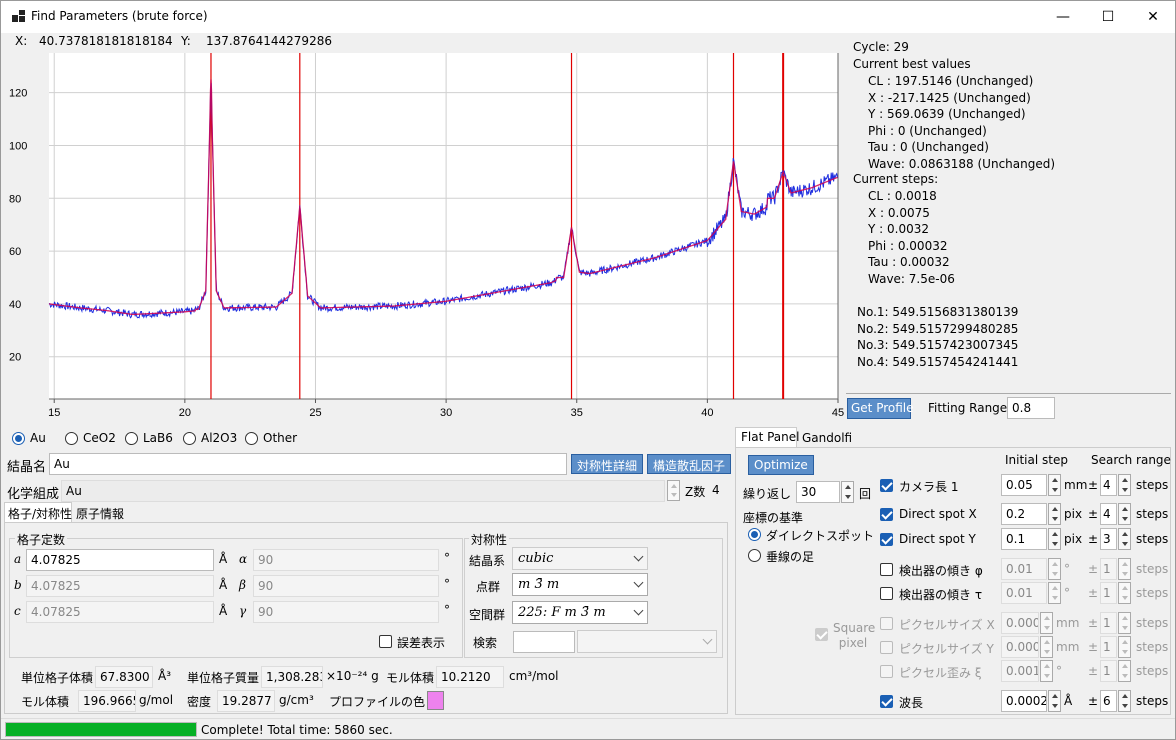  What do you see at coordinates (346, 560) in the screenshot?
I see `alpha-input: 90` at bounding box center [346, 560].